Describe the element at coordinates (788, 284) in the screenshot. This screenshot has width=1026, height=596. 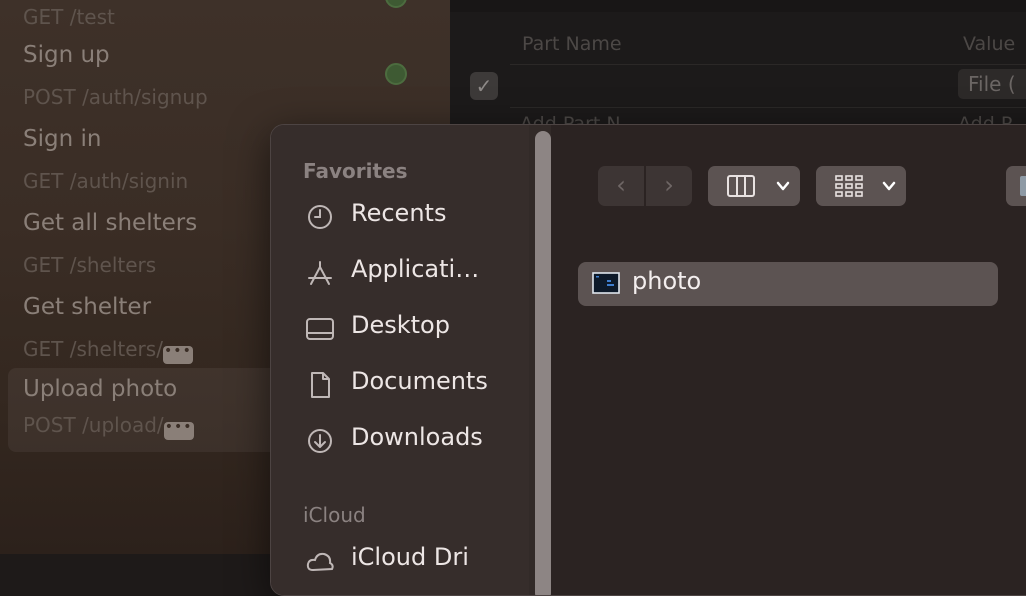
I see `file-item-photo: photo` at that location.